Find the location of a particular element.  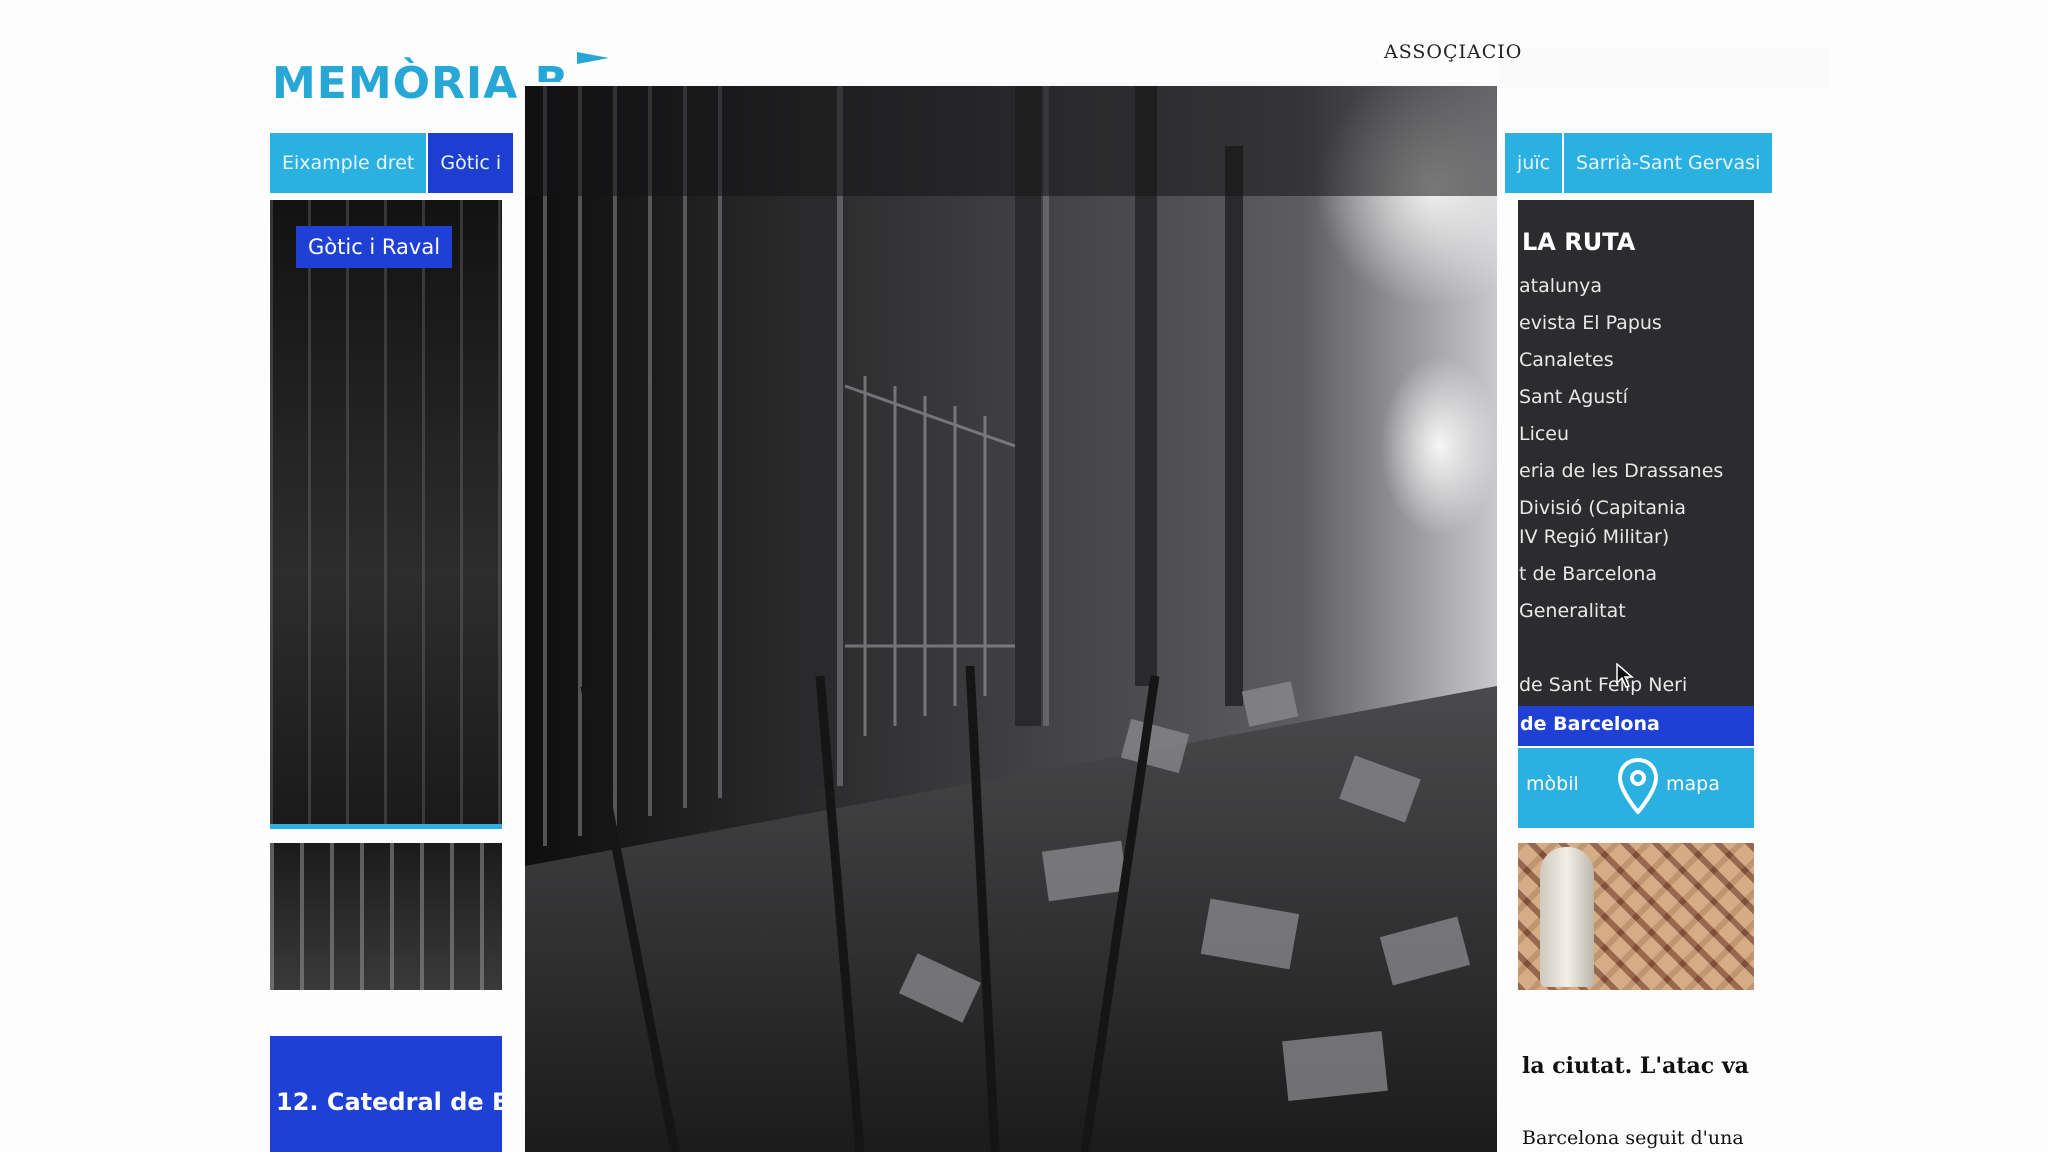

district-nav-right: juïc Sarrià-Sant Gervasi is located at coordinates (1640, 163).